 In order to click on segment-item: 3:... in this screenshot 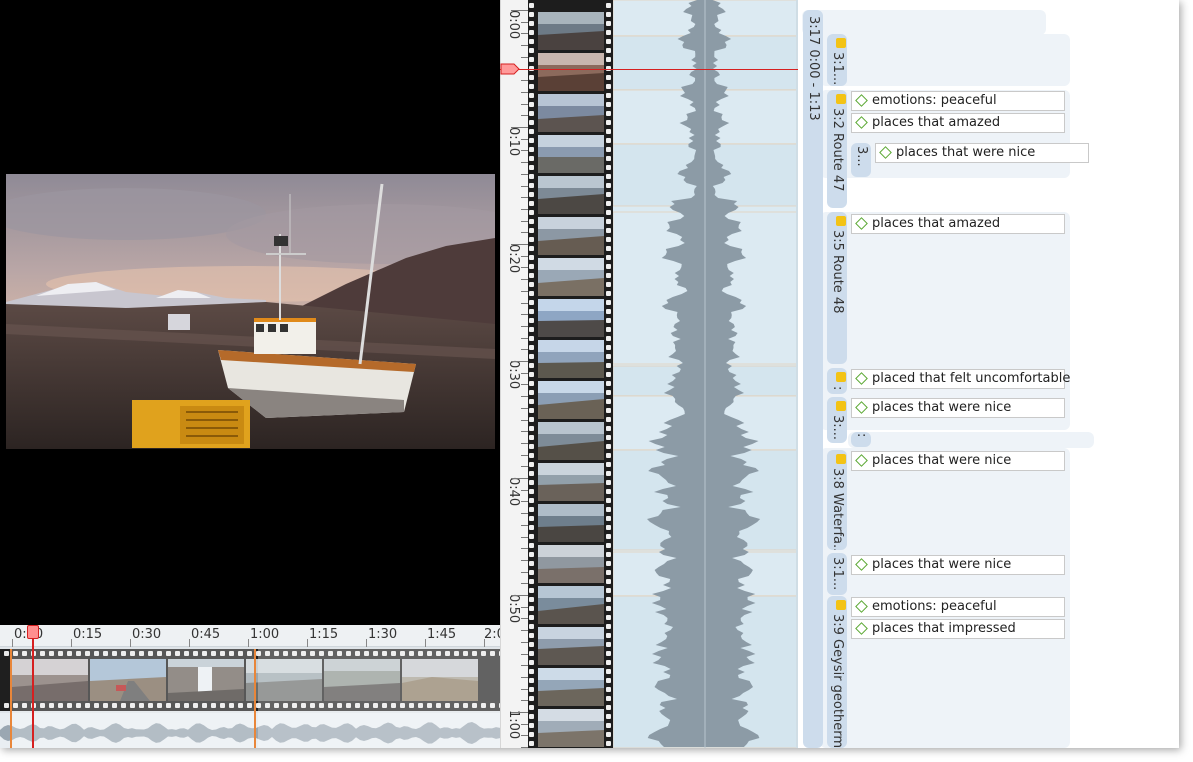, I will do `click(837, 420)`.